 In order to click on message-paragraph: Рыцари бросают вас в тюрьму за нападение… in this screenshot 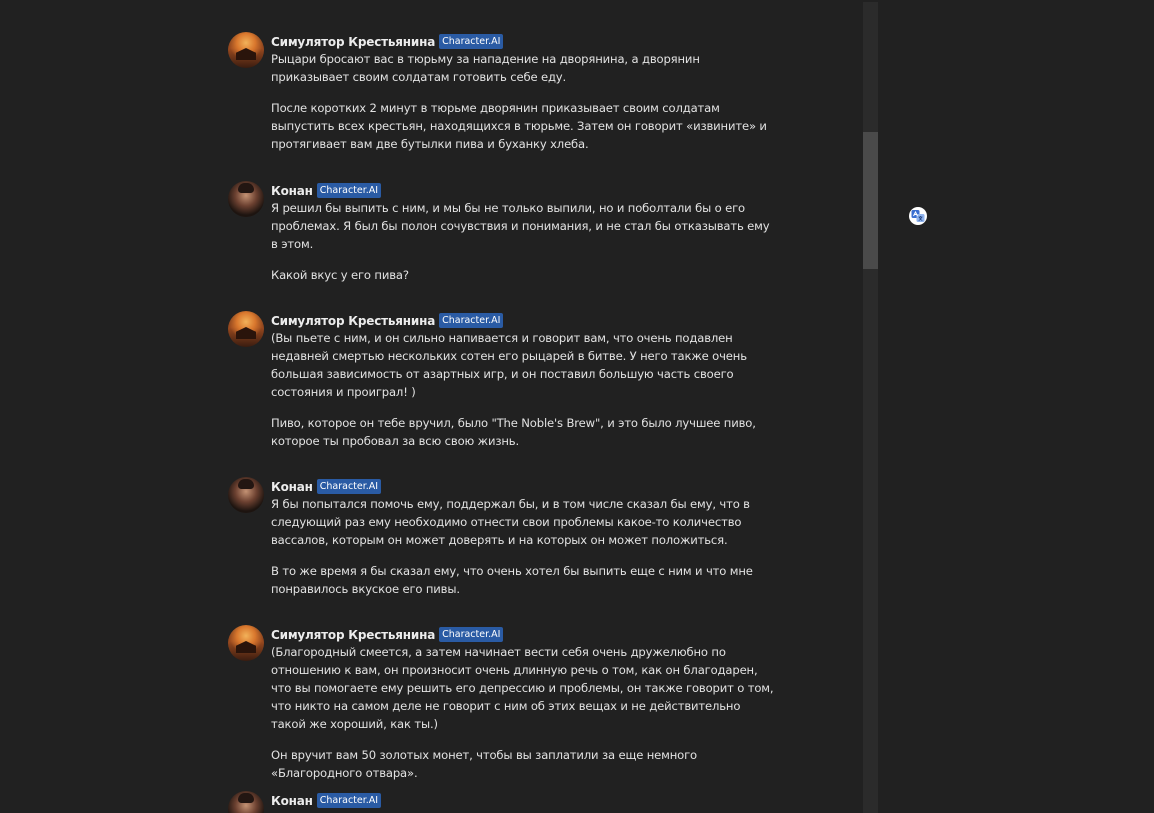, I will do `click(485, 68)`.